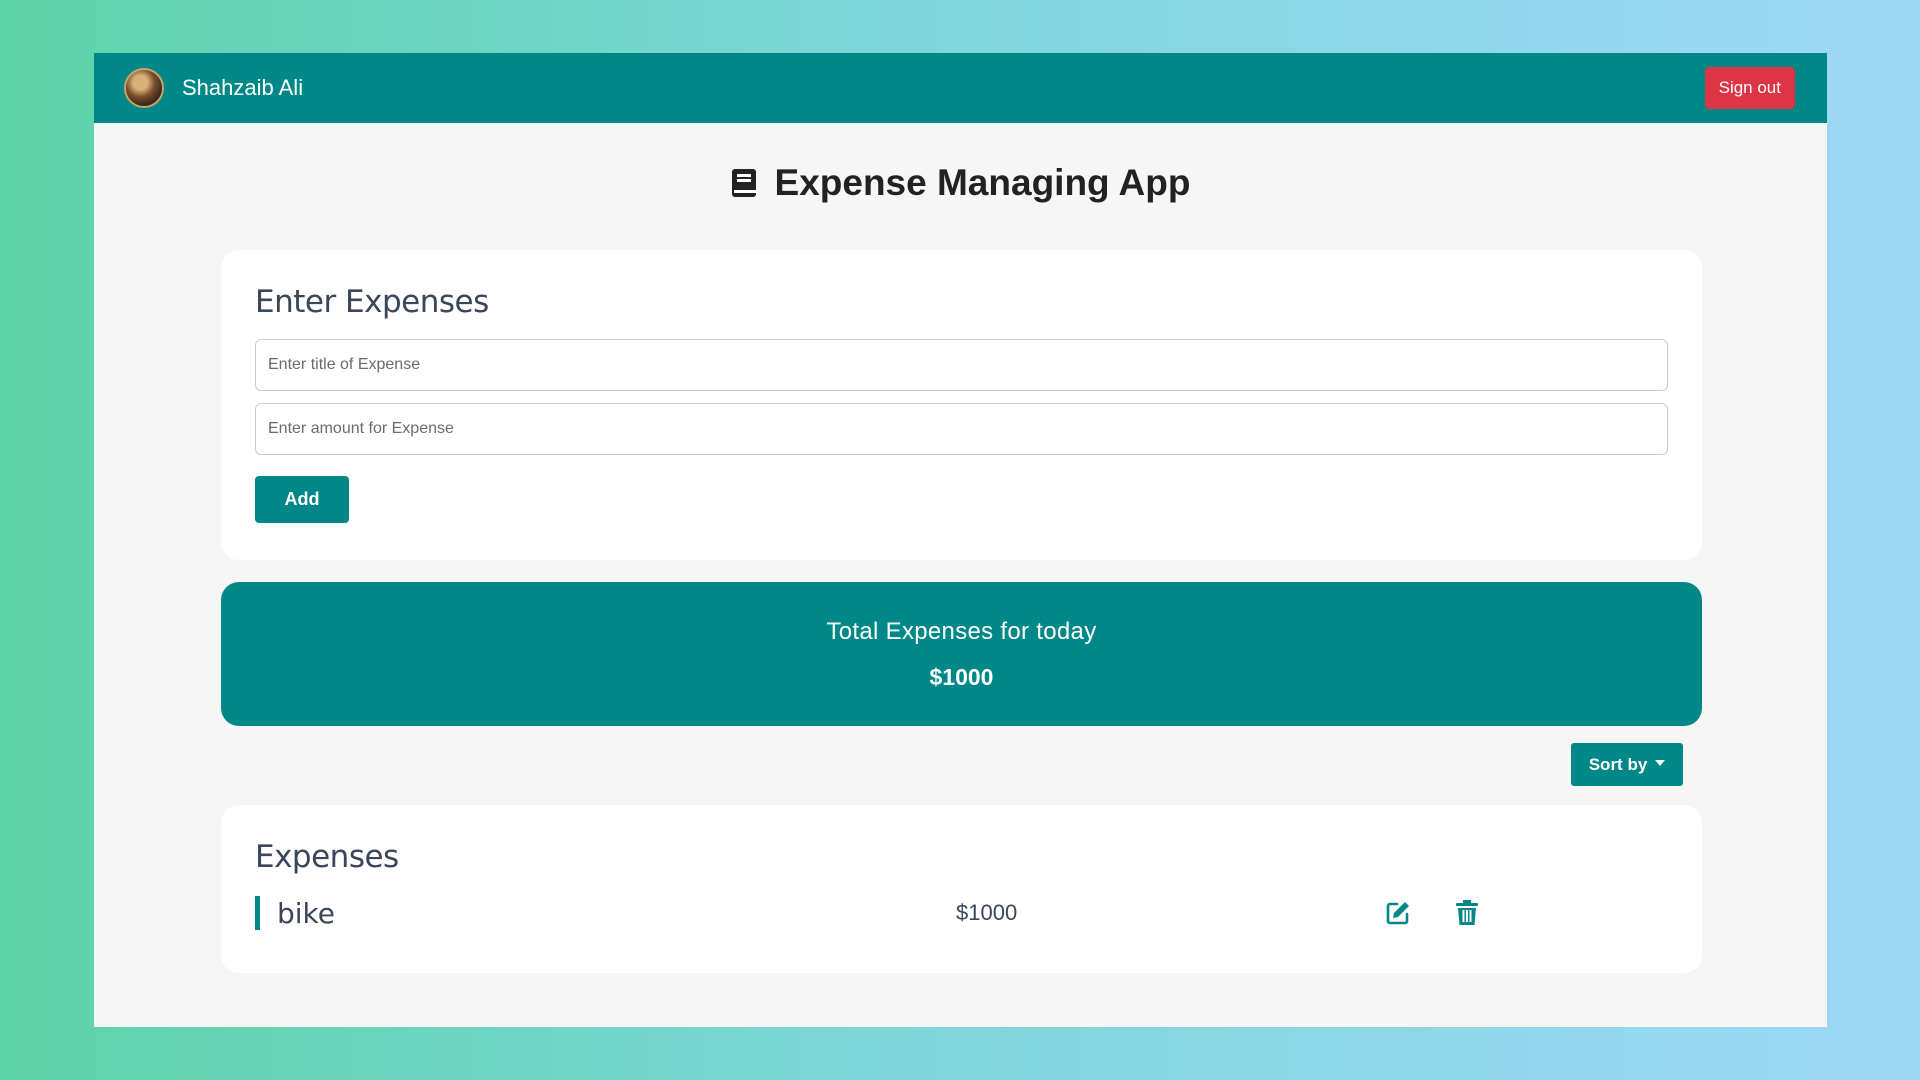  What do you see at coordinates (961, 429) in the screenshot?
I see `expense-amount-input` at bounding box center [961, 429].